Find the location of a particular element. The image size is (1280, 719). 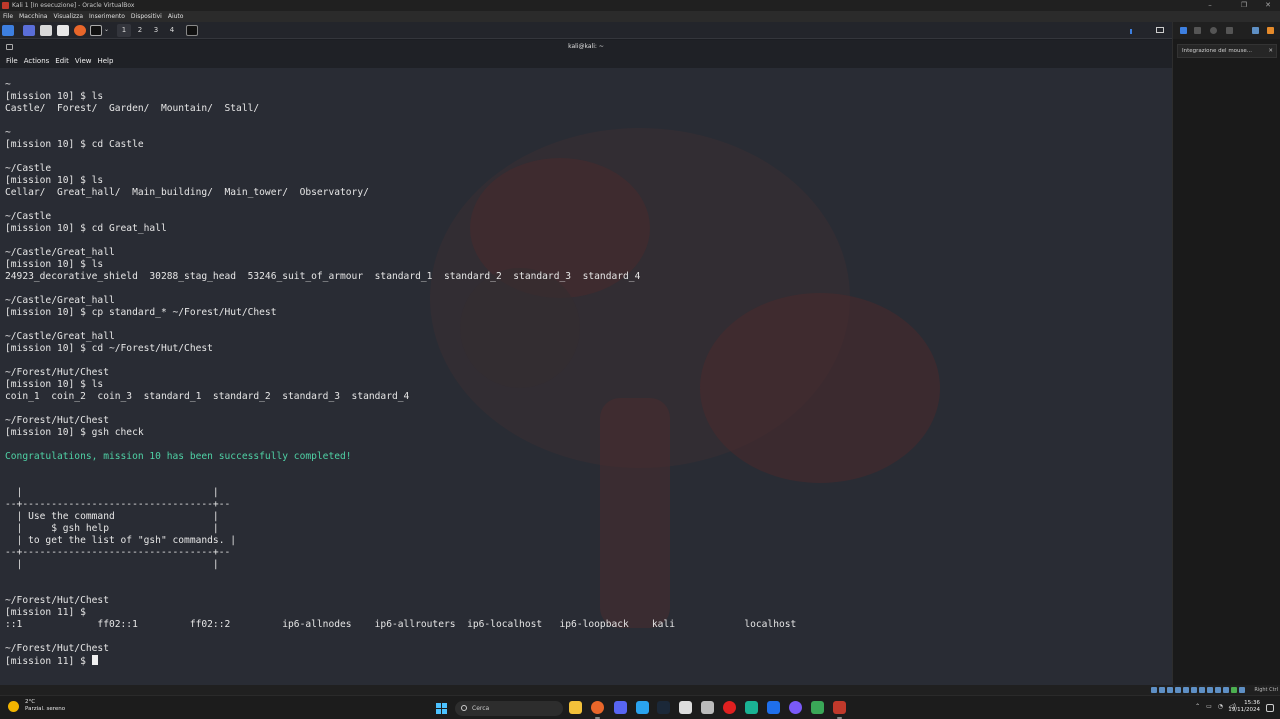

desktop-icon is located at coordinates (29, 30).